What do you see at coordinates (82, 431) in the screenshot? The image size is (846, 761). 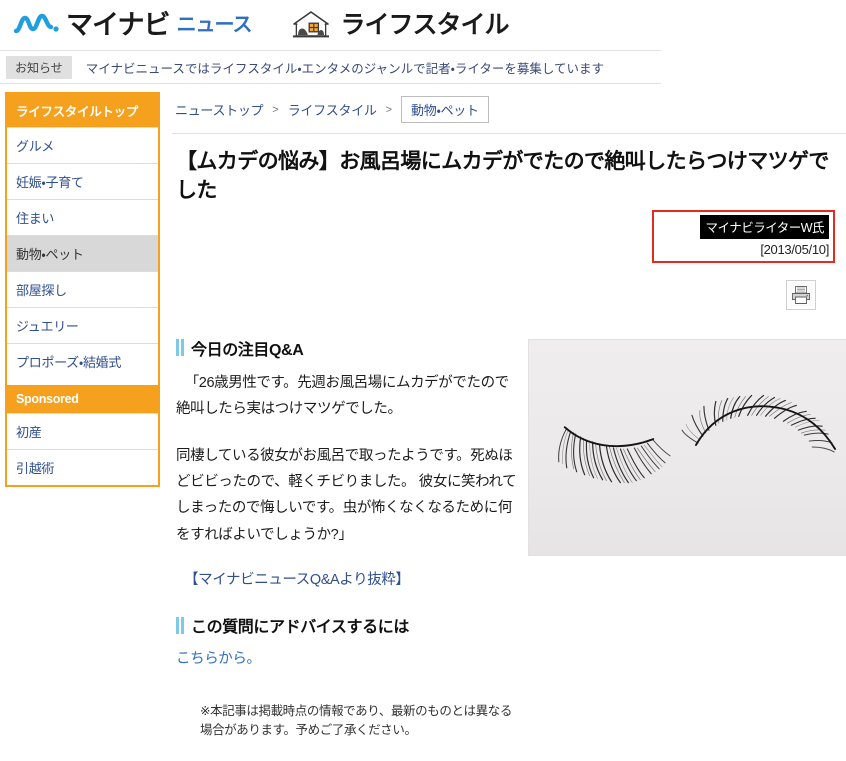 I see `sidebar-item-first-birth: 初産` at bounding box center [82, 431].